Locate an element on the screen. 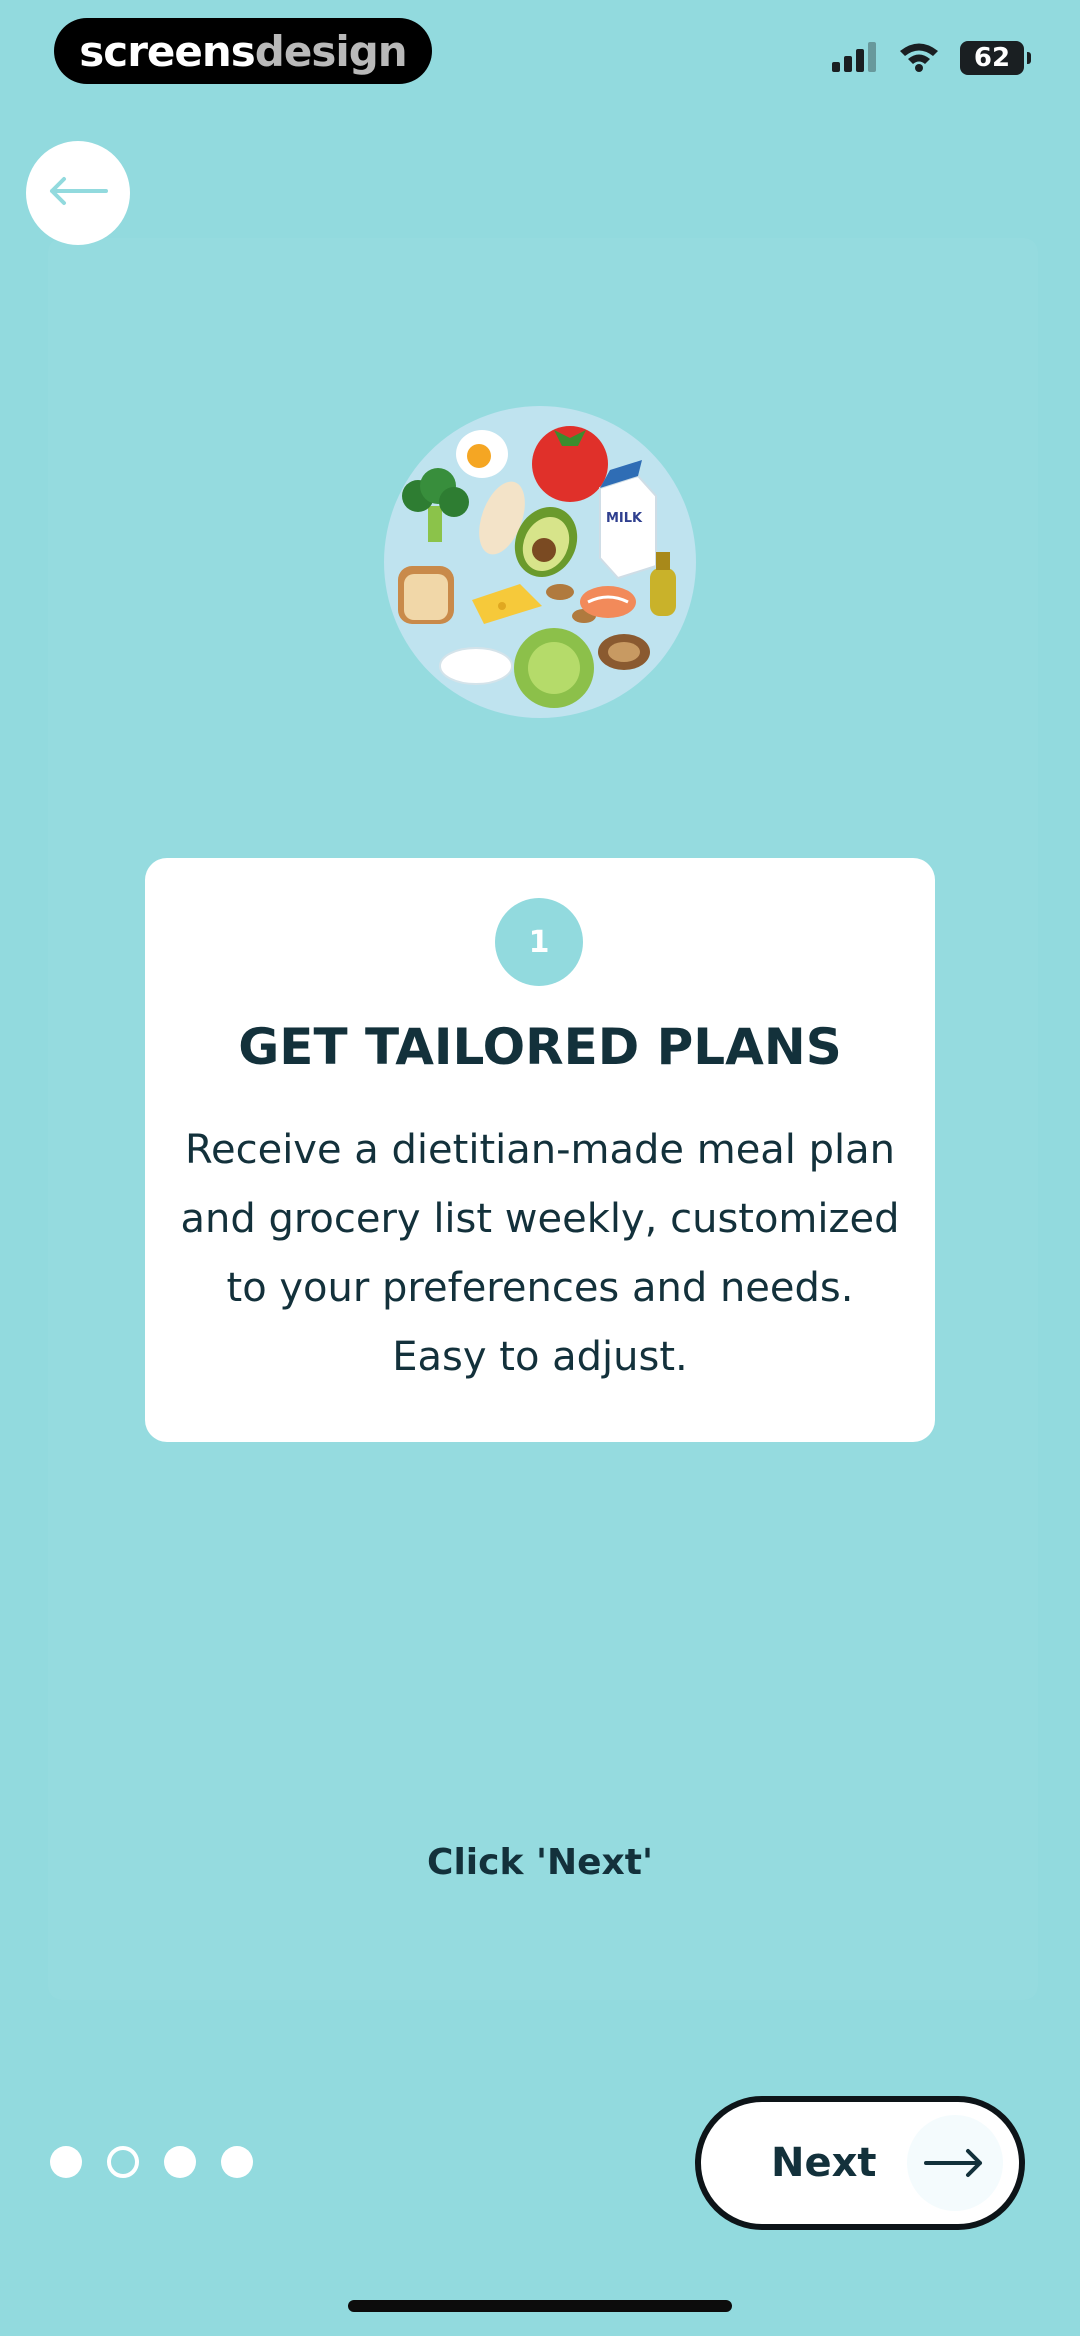  battery-level: 62 is located at coordinates (992, 58).